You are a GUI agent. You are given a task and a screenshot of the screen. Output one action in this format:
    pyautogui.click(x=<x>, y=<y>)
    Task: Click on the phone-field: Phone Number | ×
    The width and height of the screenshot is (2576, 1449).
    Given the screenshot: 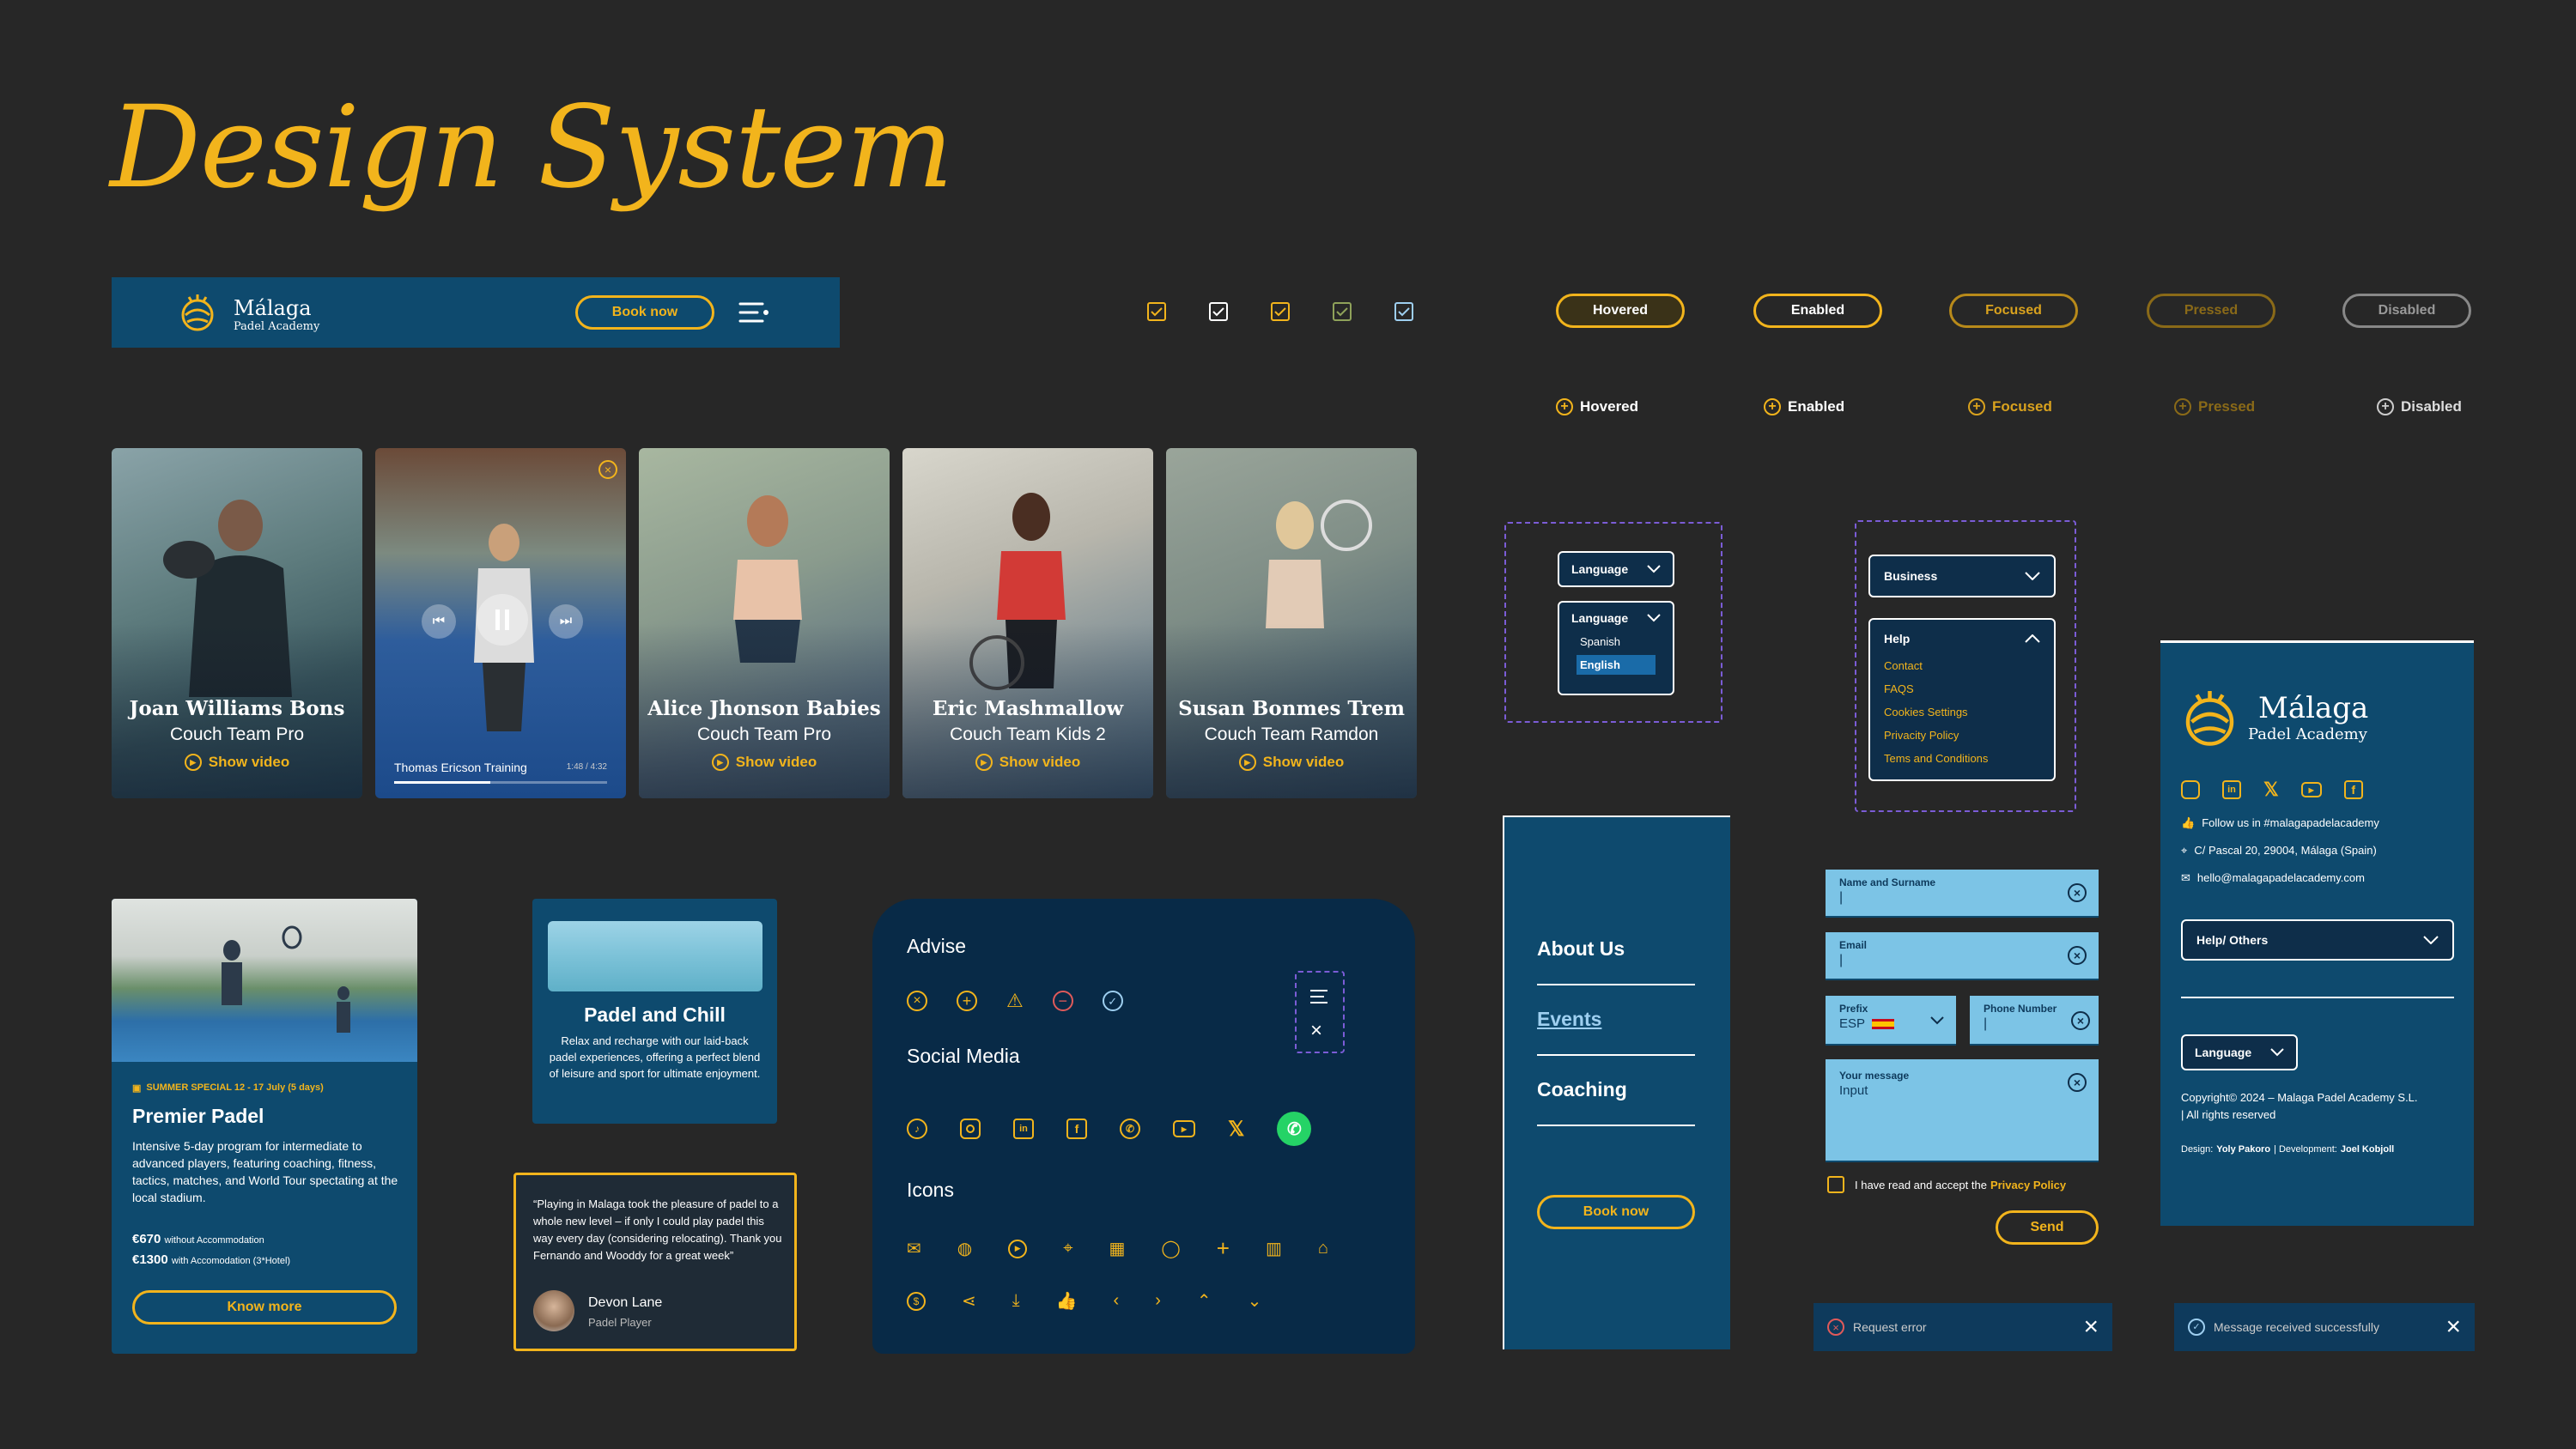 What is the action you would take?
    pyautogui.click(x=2034, y=1021)
    